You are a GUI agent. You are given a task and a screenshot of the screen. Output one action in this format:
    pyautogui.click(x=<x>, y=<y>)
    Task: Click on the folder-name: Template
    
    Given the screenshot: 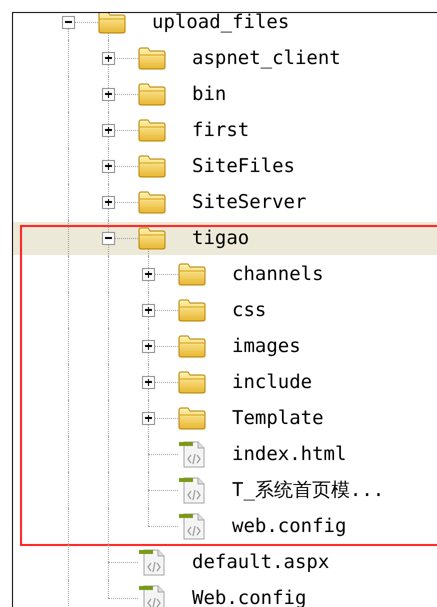 What is the action you would take?
    pyautogui.click(x=278, y=418)
    